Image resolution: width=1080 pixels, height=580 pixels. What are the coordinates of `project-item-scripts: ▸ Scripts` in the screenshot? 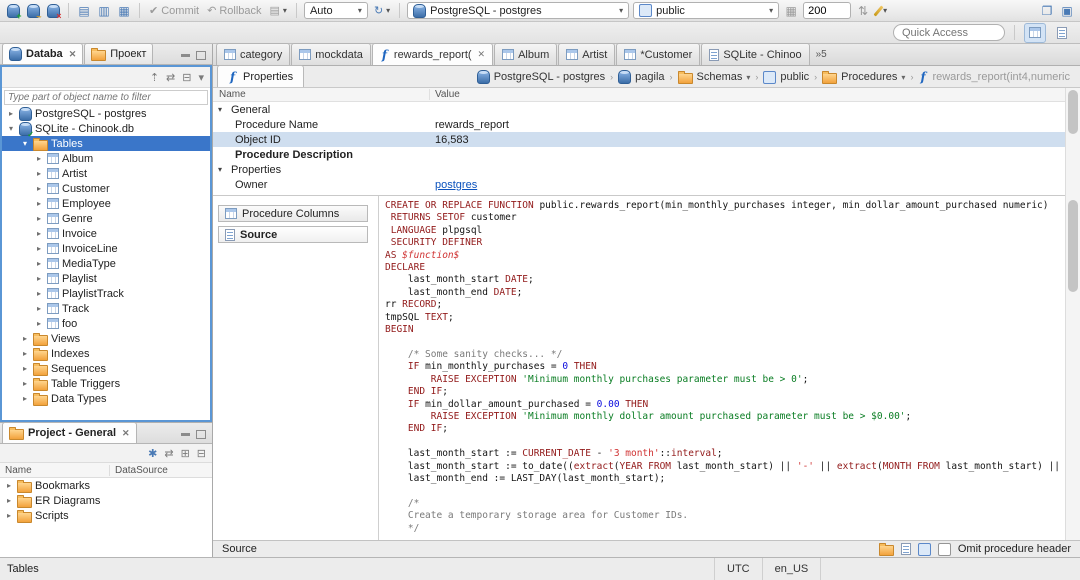 It's located at (106, 515).